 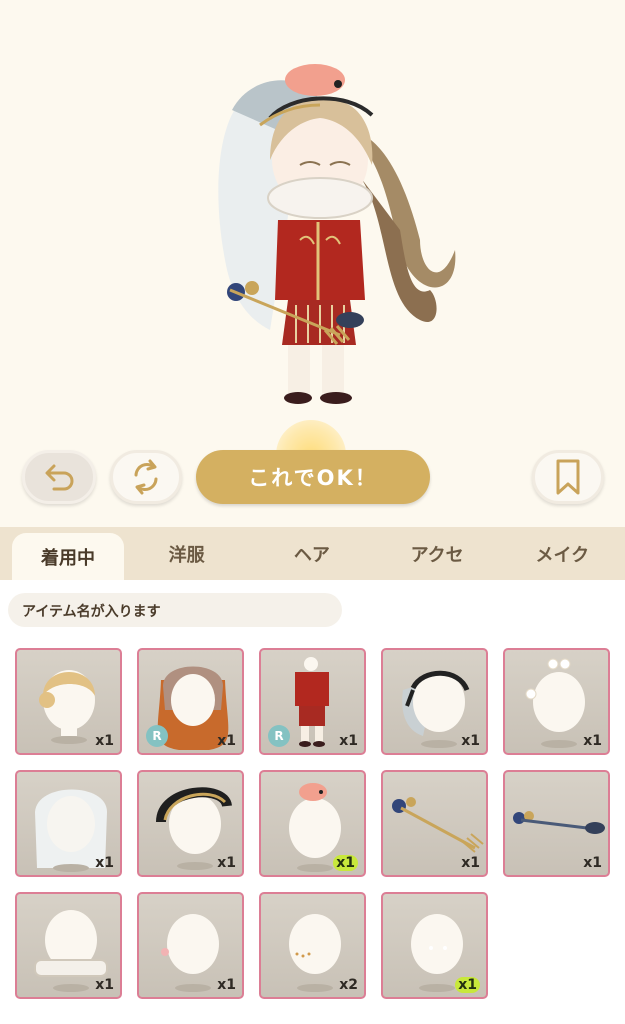 I want to click on tab-wearing: 着用中, so click(x=68, y=556).